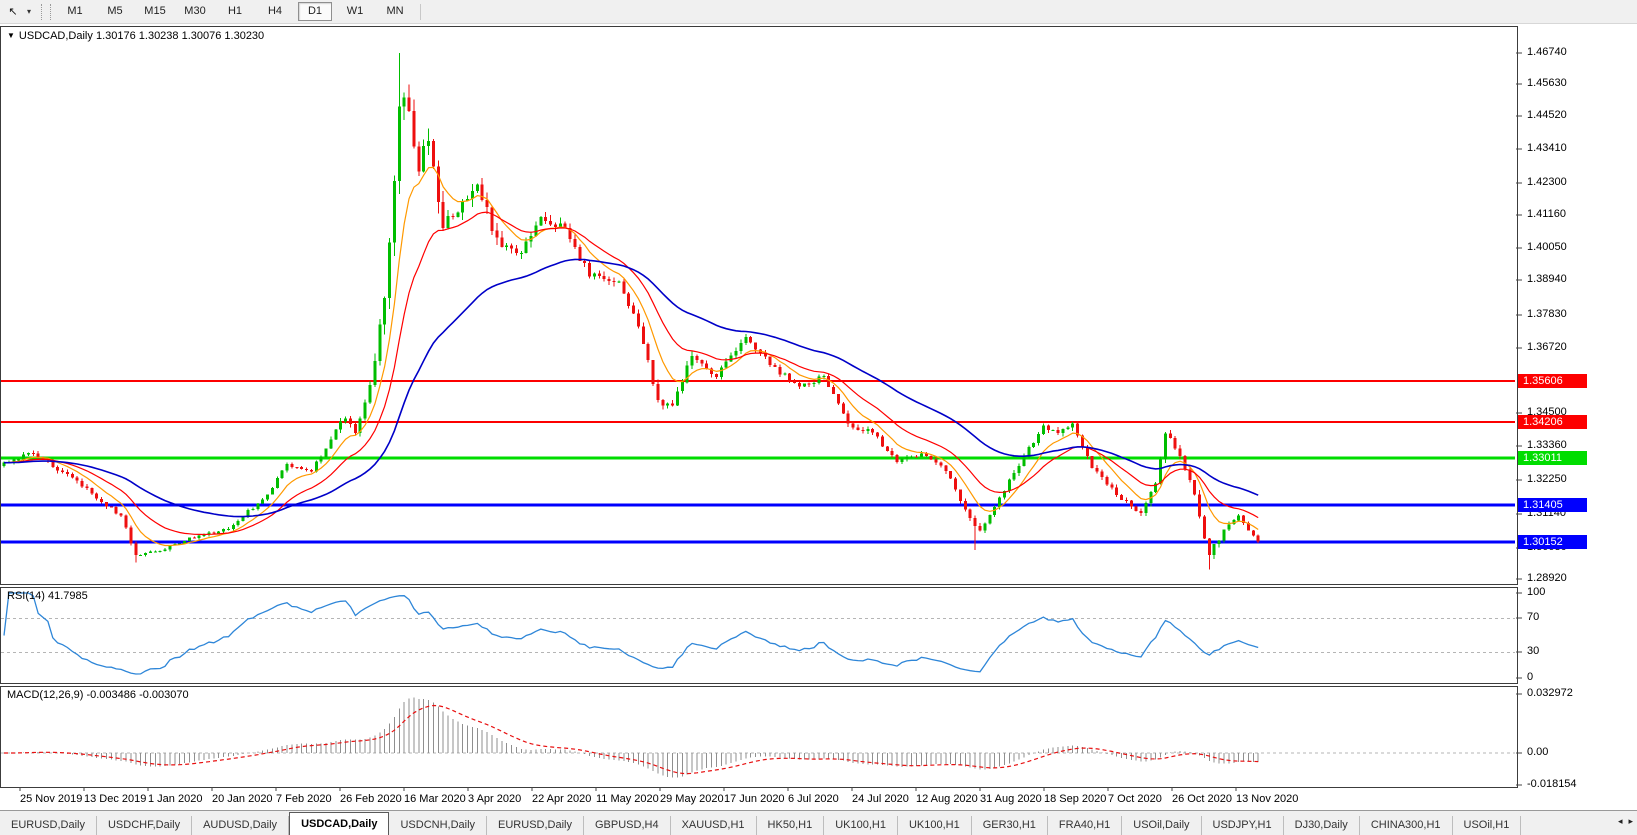 Image resolution: width=1637 pixels, height=835 pixels. I want to click on symbol-tab-ger30-h1: GER30,H1, so click(1009, 825).